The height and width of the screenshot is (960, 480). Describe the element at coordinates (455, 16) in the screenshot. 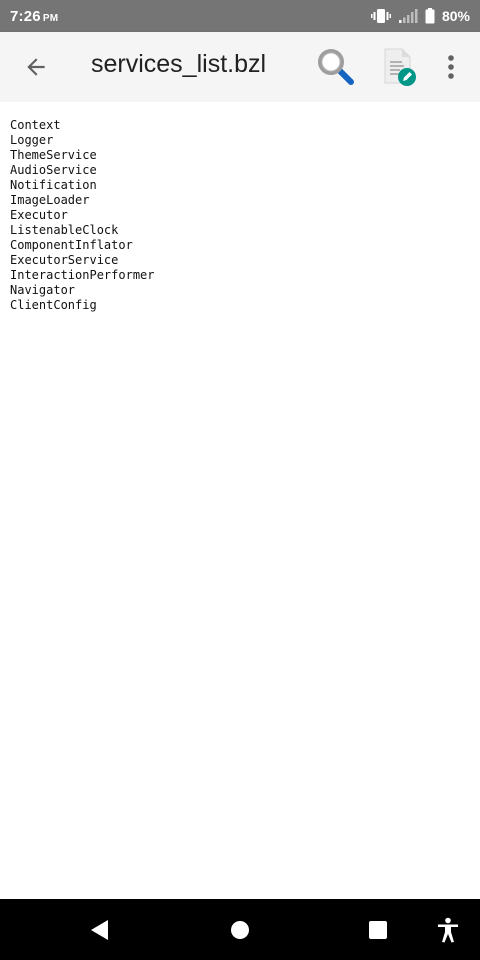

I see `battery-percent: 80%` at that location.